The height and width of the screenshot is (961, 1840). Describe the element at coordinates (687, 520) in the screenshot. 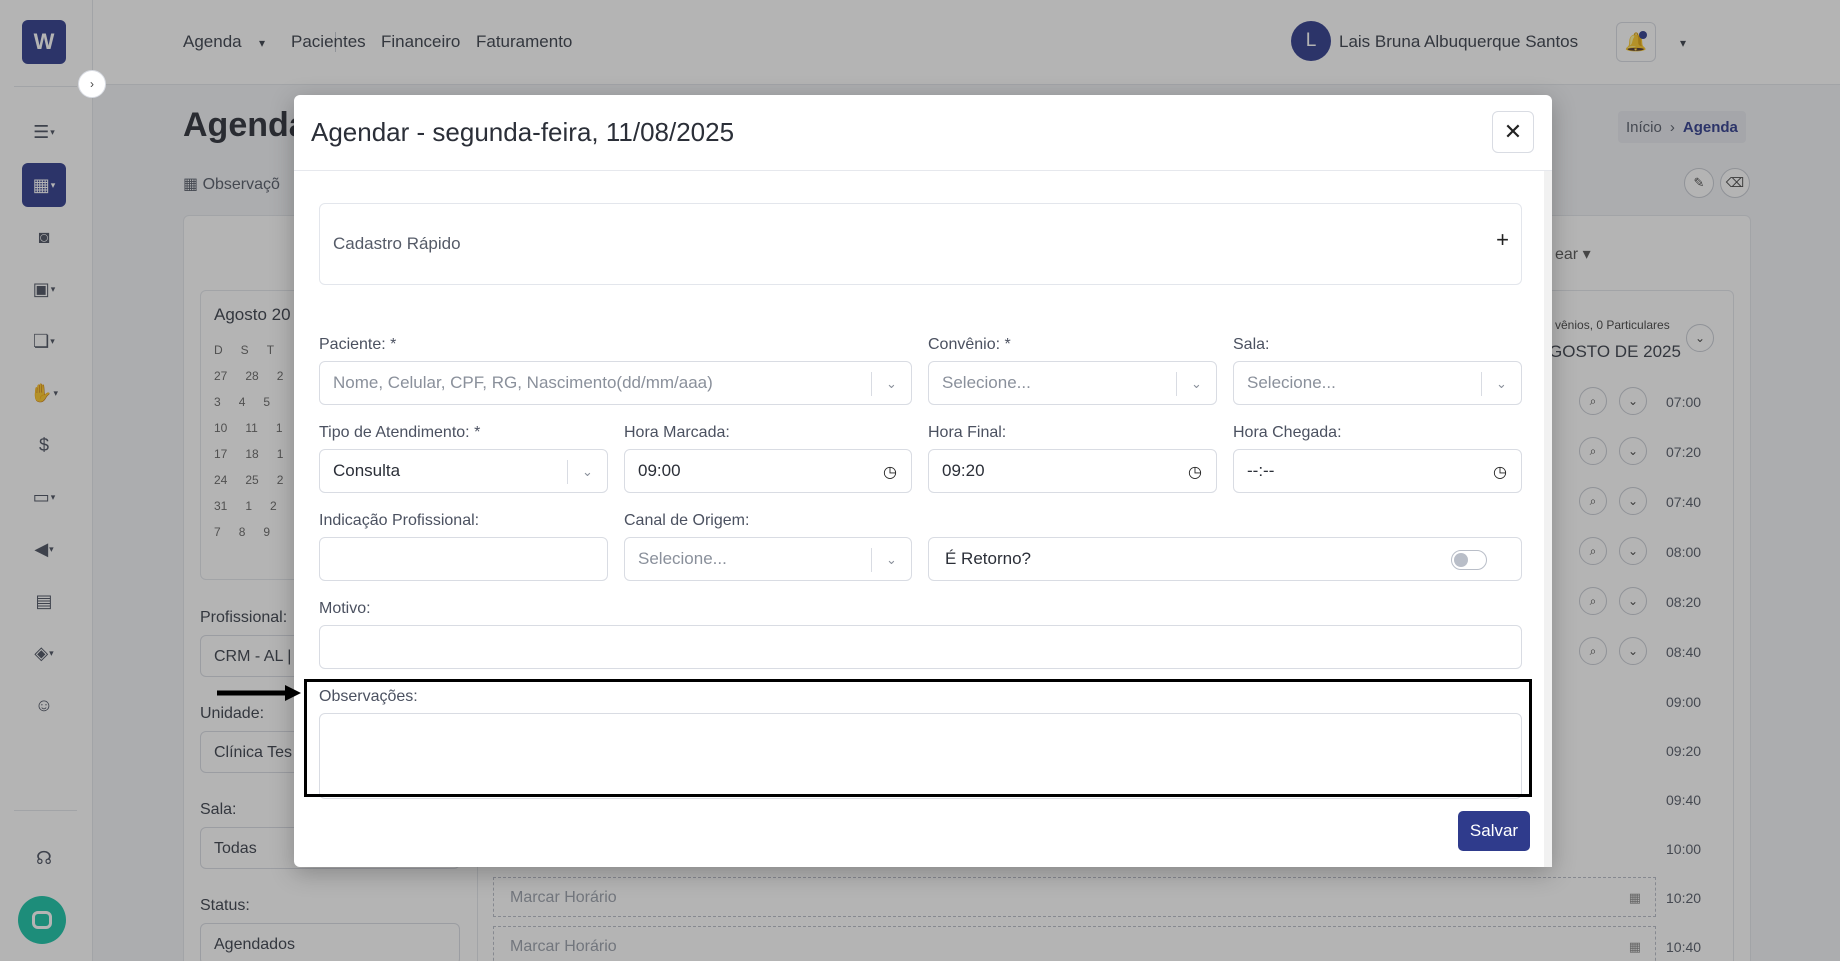

I see `canal-origem-label: Canal de Origem:` at that location.